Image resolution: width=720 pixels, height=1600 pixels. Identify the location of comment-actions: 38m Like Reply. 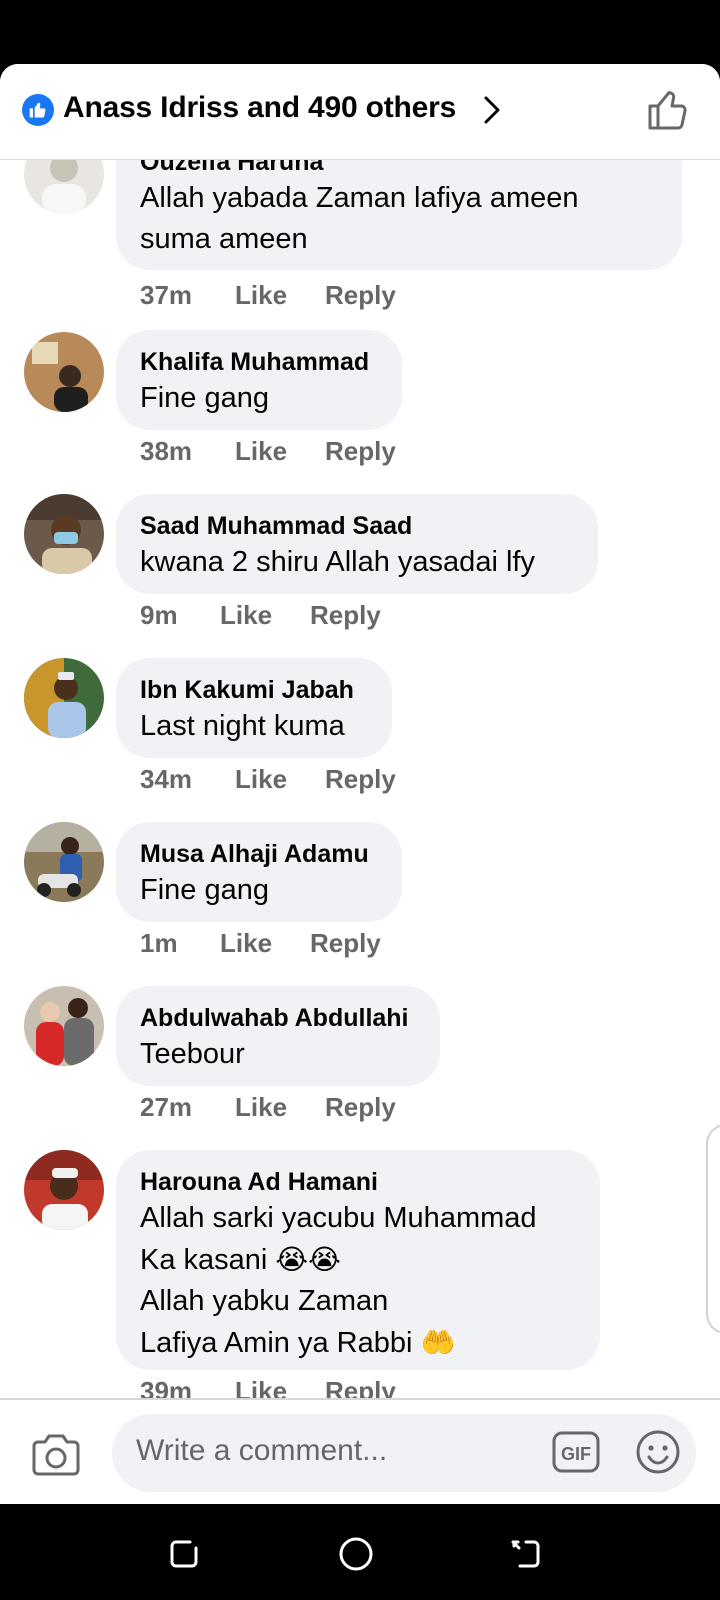
(268, 451).